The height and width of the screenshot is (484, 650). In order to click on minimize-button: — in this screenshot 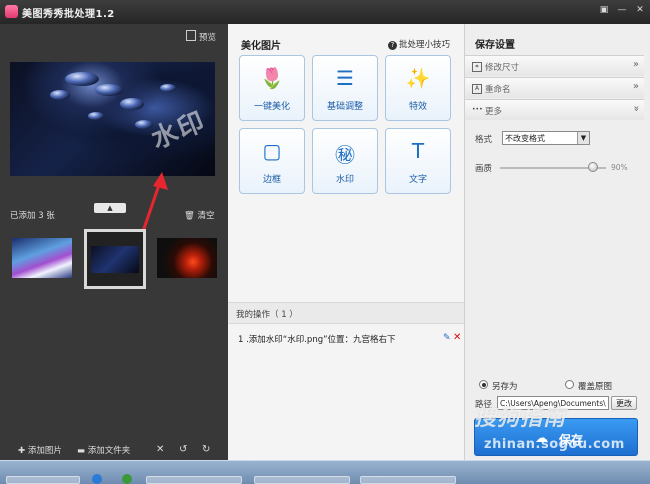, I will do `click(622, 10)`.